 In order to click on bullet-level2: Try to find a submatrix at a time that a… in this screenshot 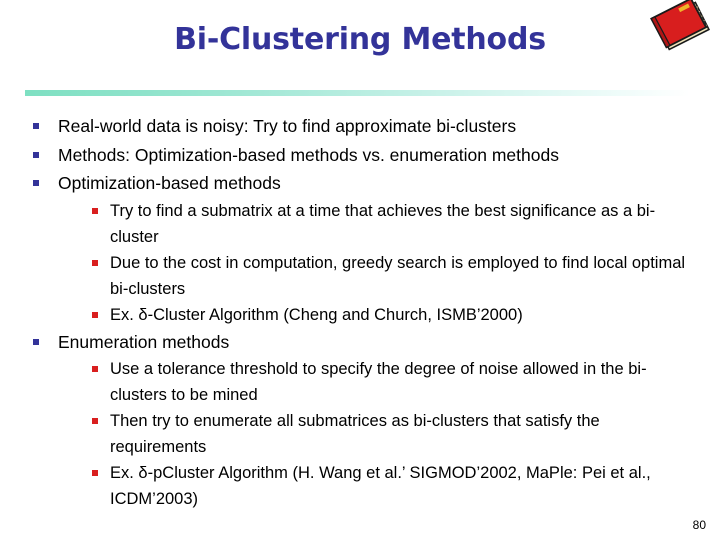, I will do `click(360, 224)`.